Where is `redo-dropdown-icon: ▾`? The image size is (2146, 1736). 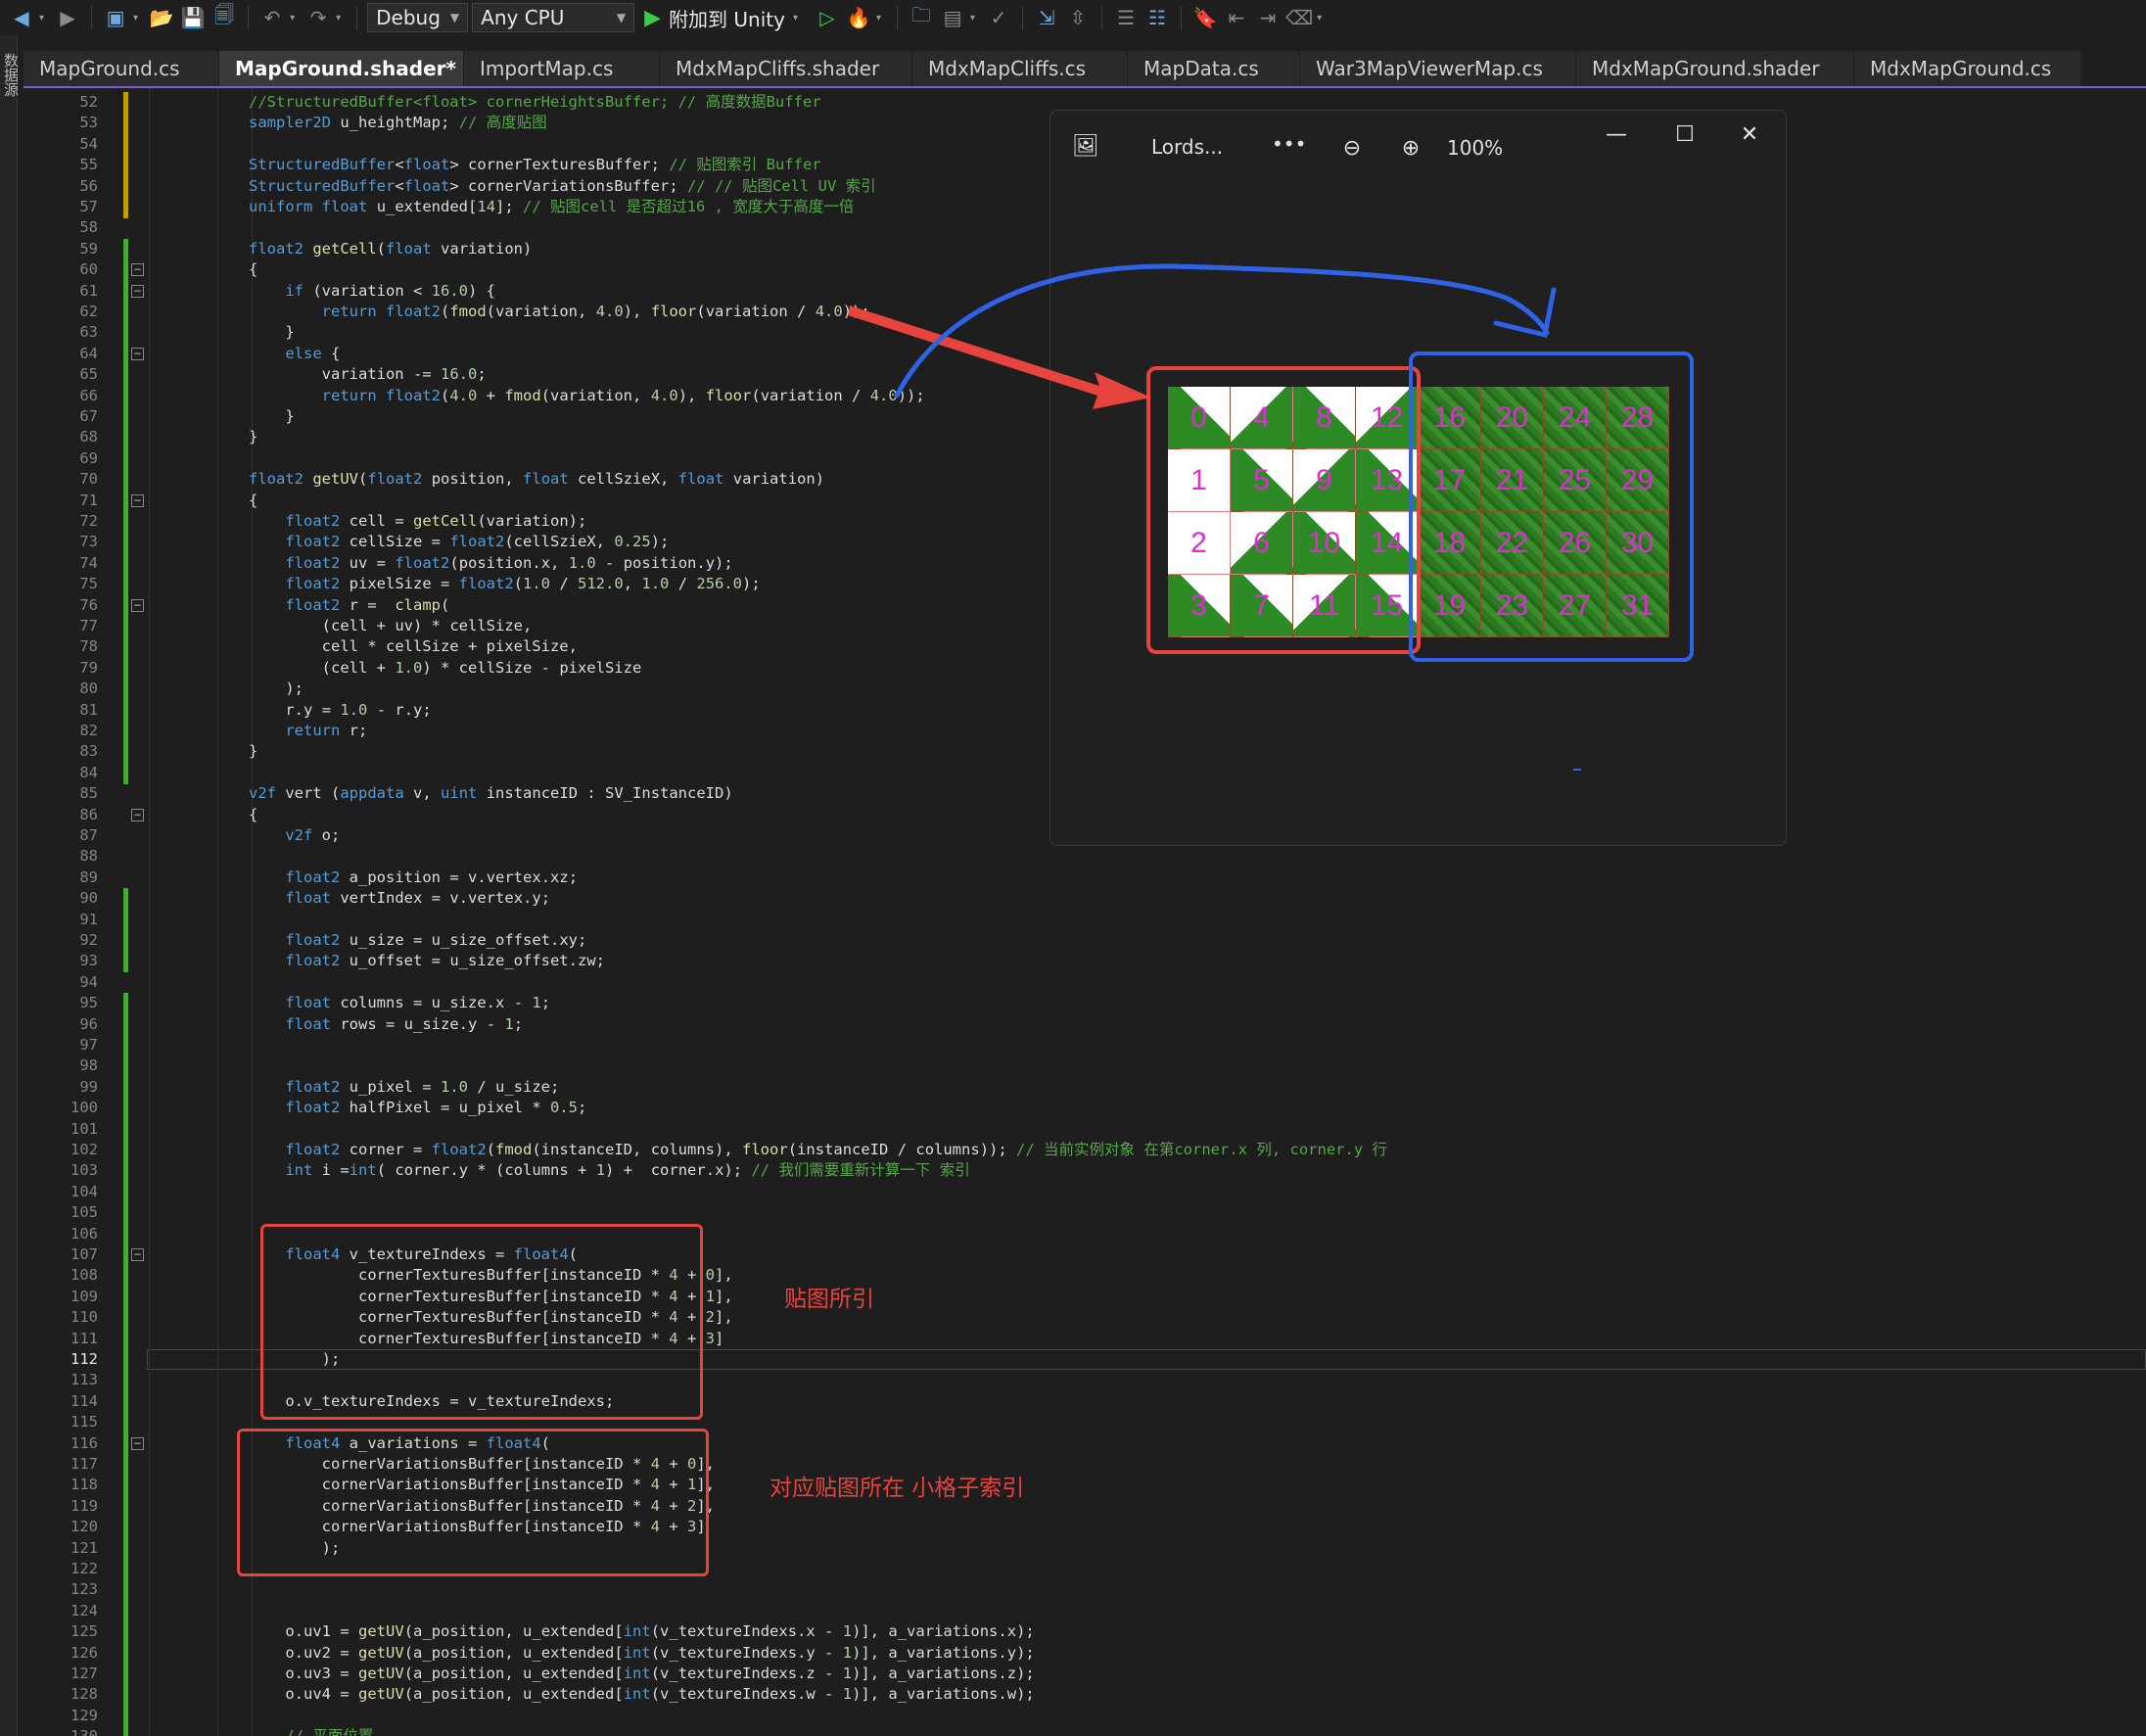
redo-dropdown-icon: ▾ is located at coordinates (338, 18).